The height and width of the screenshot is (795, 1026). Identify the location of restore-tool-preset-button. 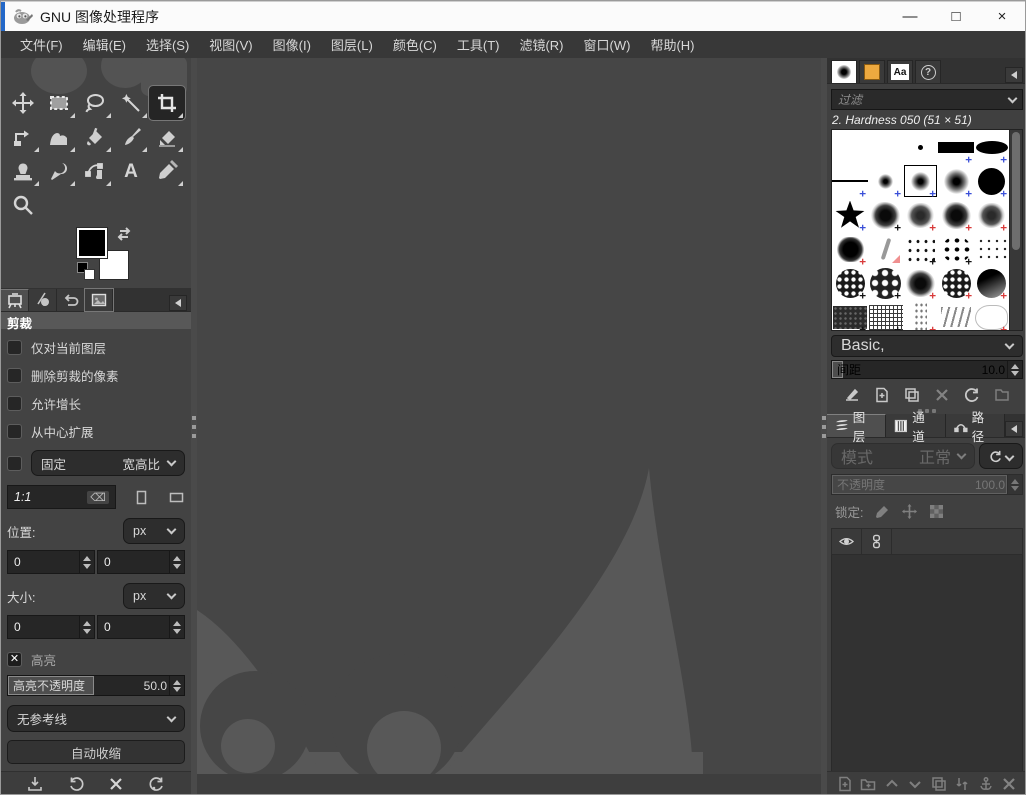
(76, 784).